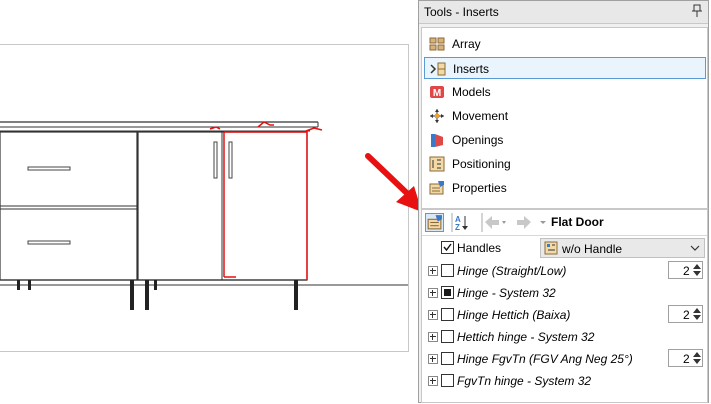  I want to click on history-dropdown-button, so click(543, 222).